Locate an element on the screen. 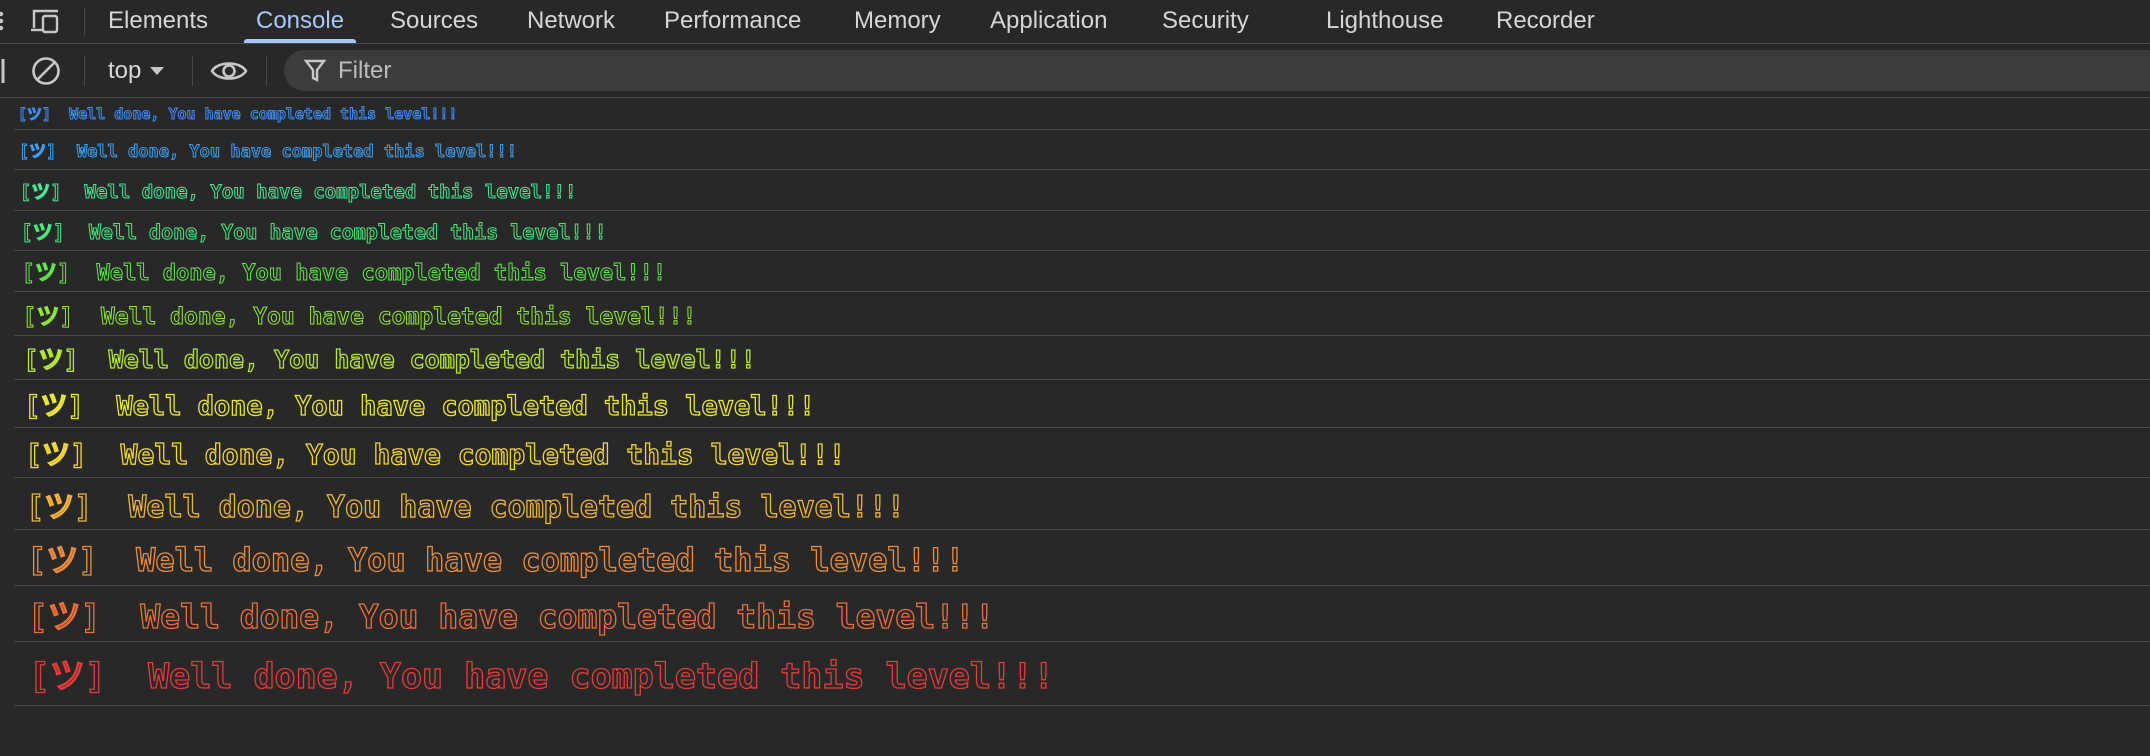 Image resolution: width=2150 pixels, height=756 pixels. live-expression-eye-icon is located at coordinates (229, 71).